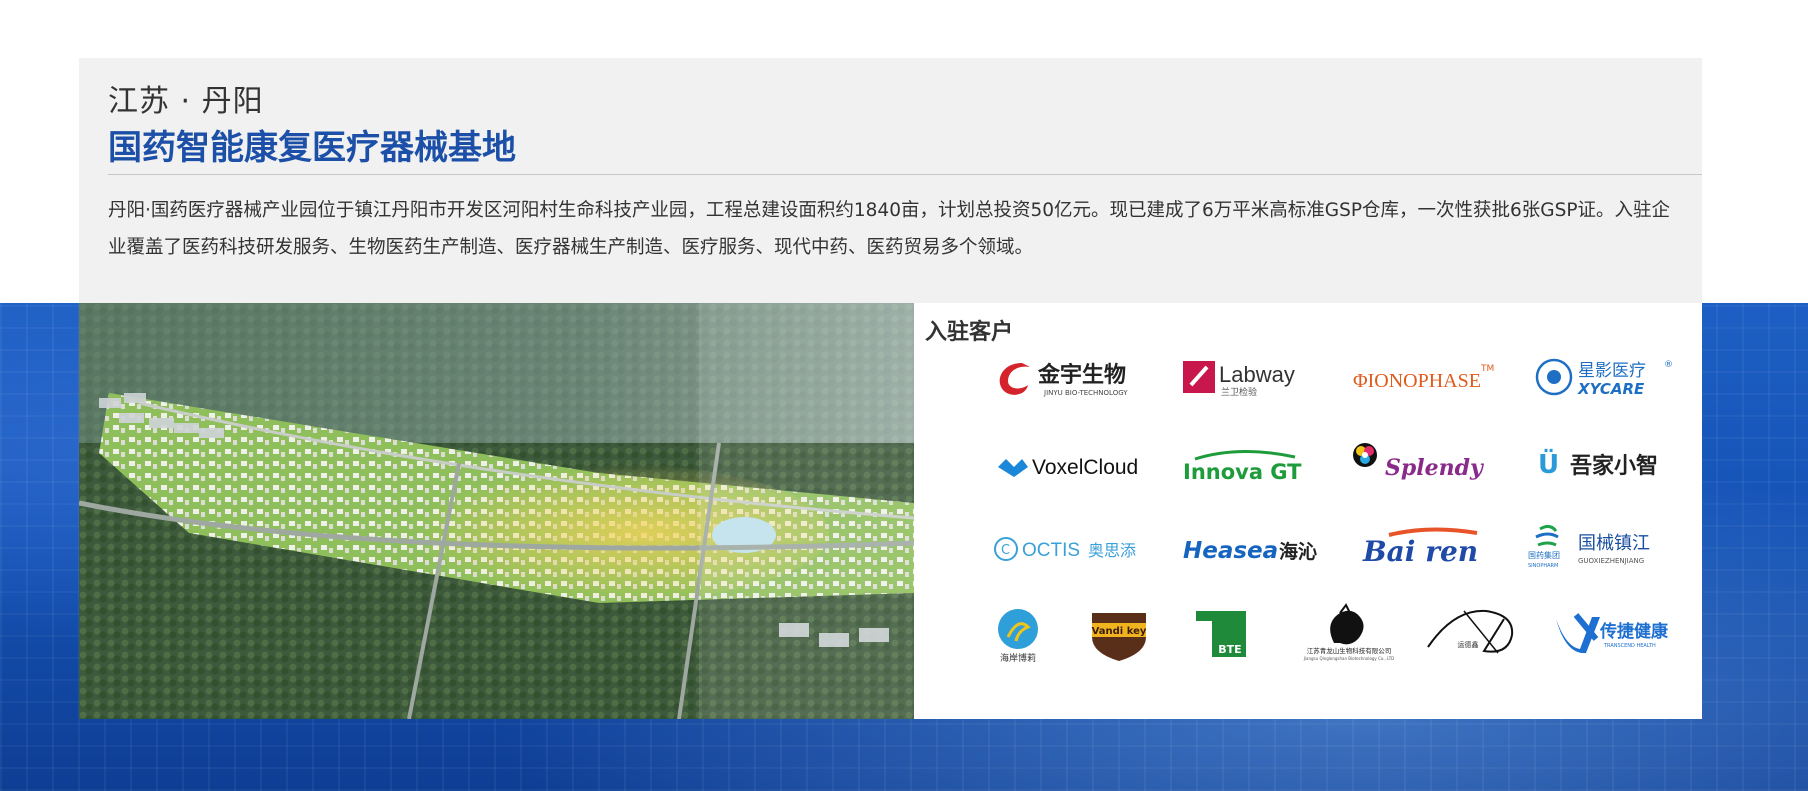 The width and height of the screenshot is (1808, 791). I want to click on logo-bairen: Bai ren, so click(1424, 547).